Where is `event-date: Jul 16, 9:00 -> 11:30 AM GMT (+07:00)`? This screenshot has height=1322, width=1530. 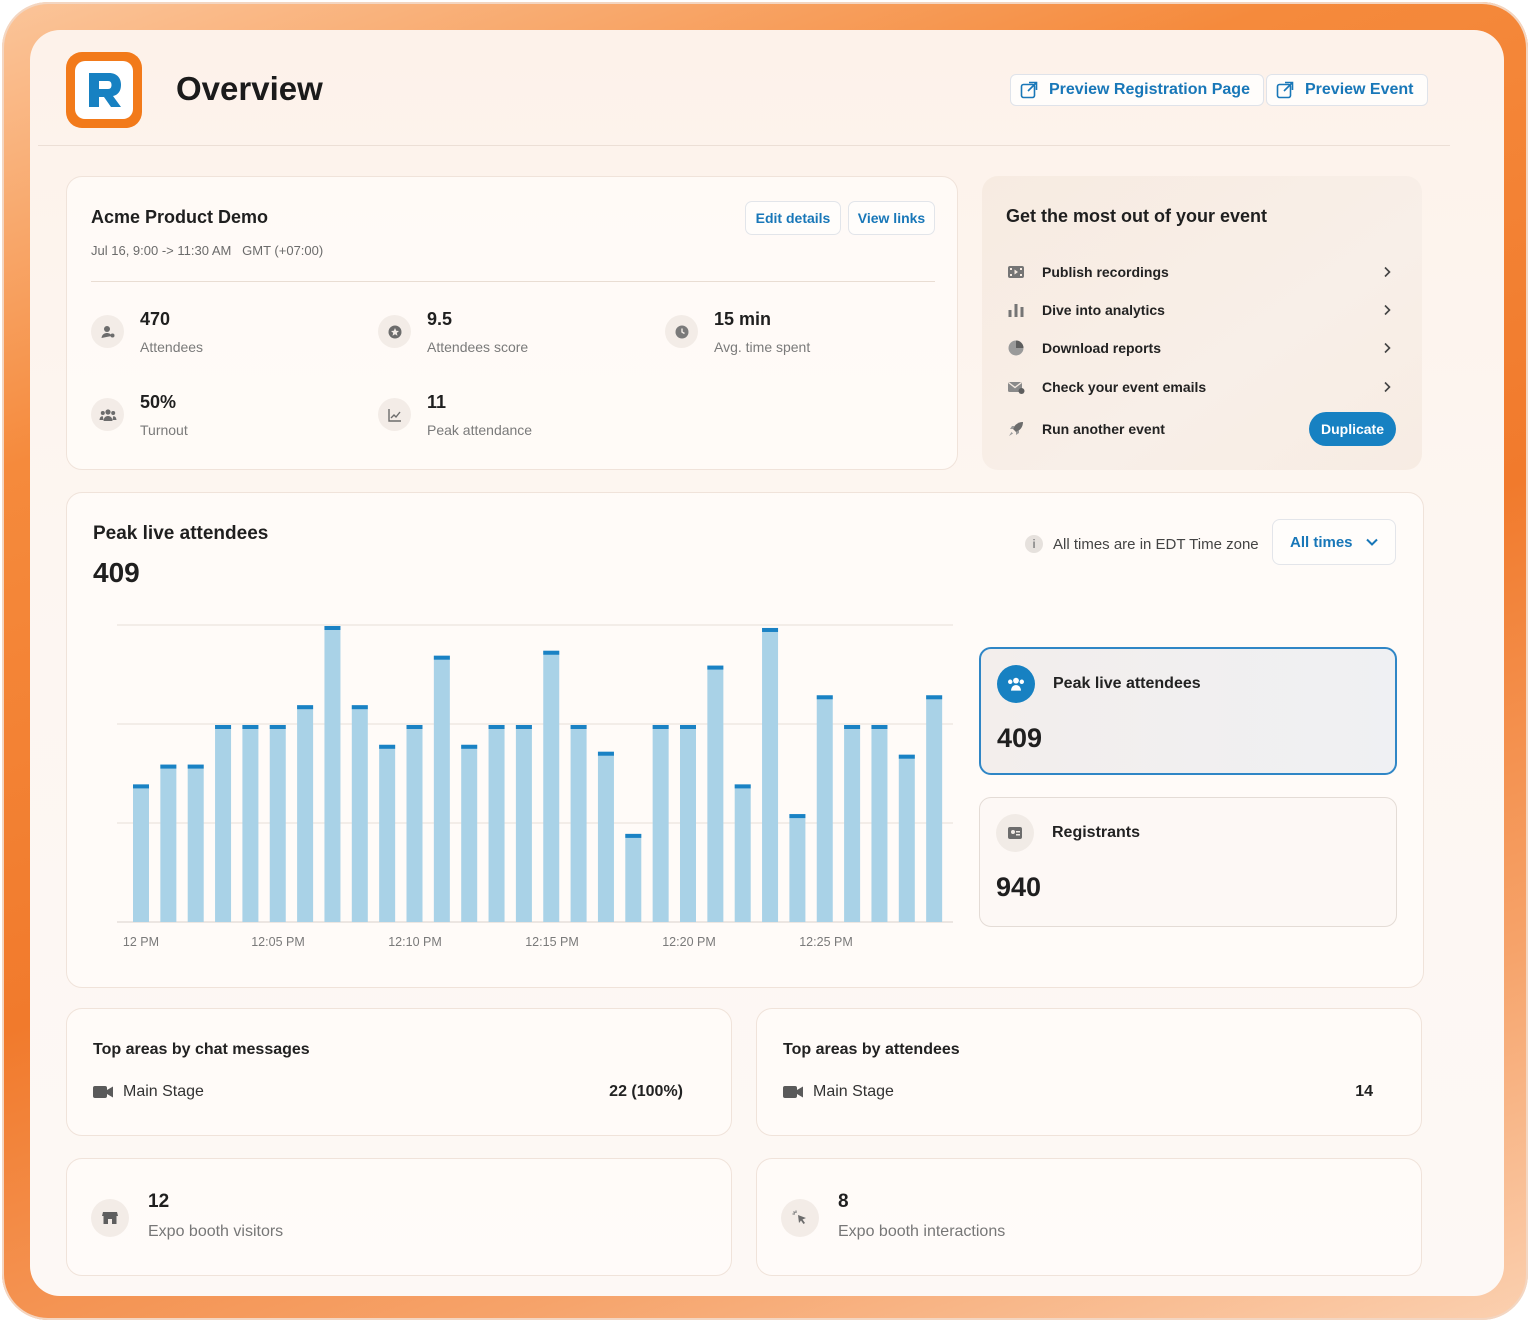 event-date: Jul 16, 9:00 -> 11:30 AM GMT (+07:00) is located at coordinates (207, 250).